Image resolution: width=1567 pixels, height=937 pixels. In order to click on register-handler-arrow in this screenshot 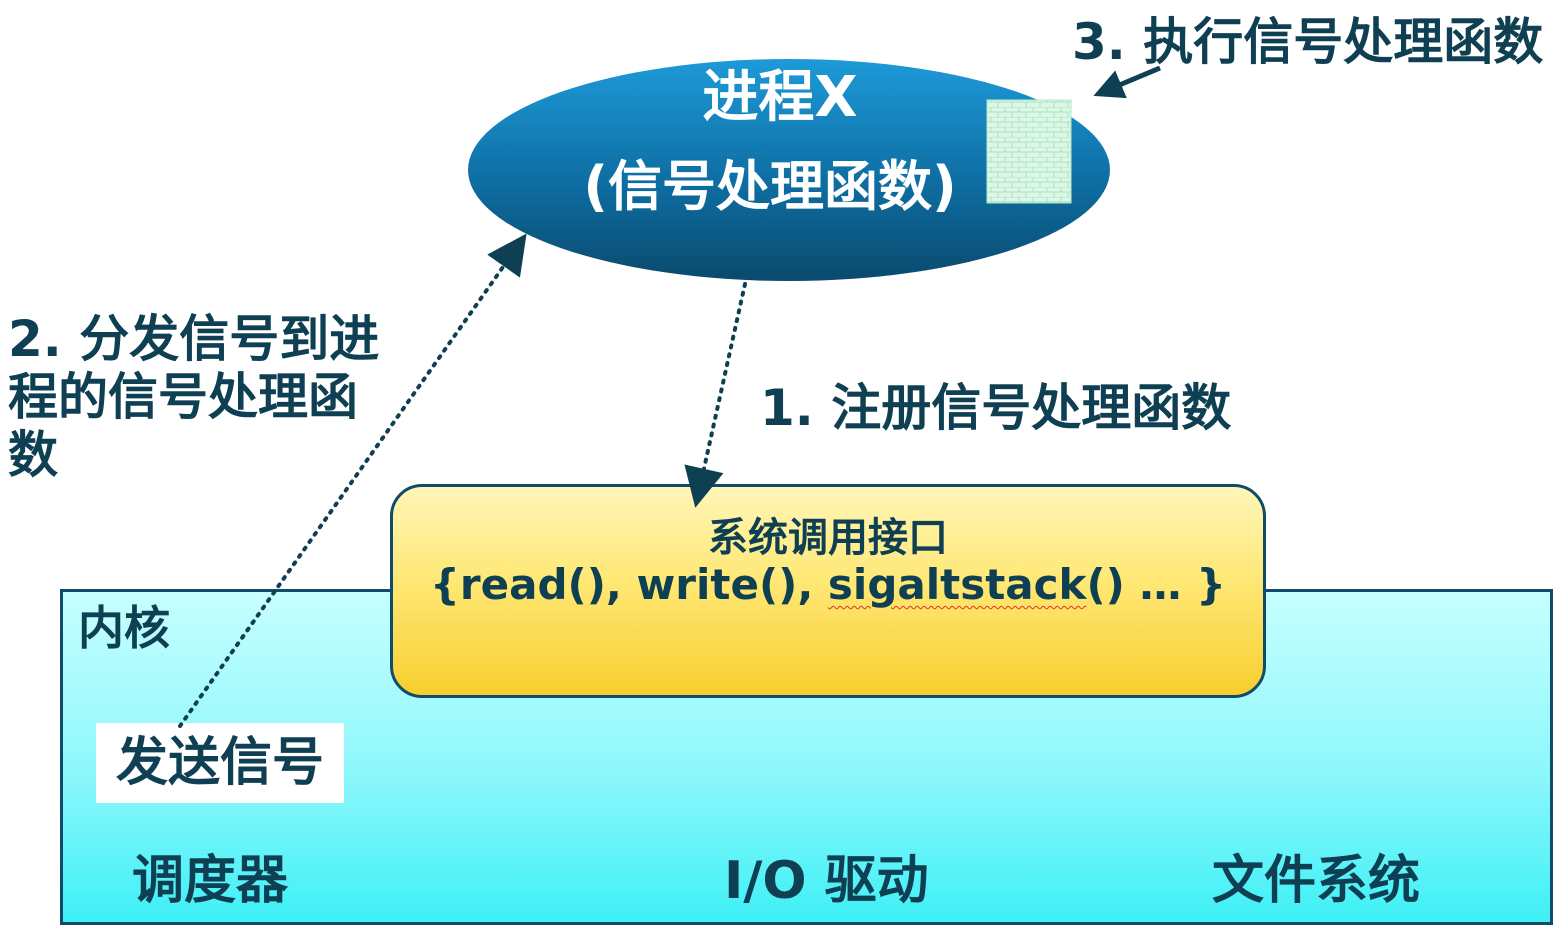, I will do `click(715, 395)`.